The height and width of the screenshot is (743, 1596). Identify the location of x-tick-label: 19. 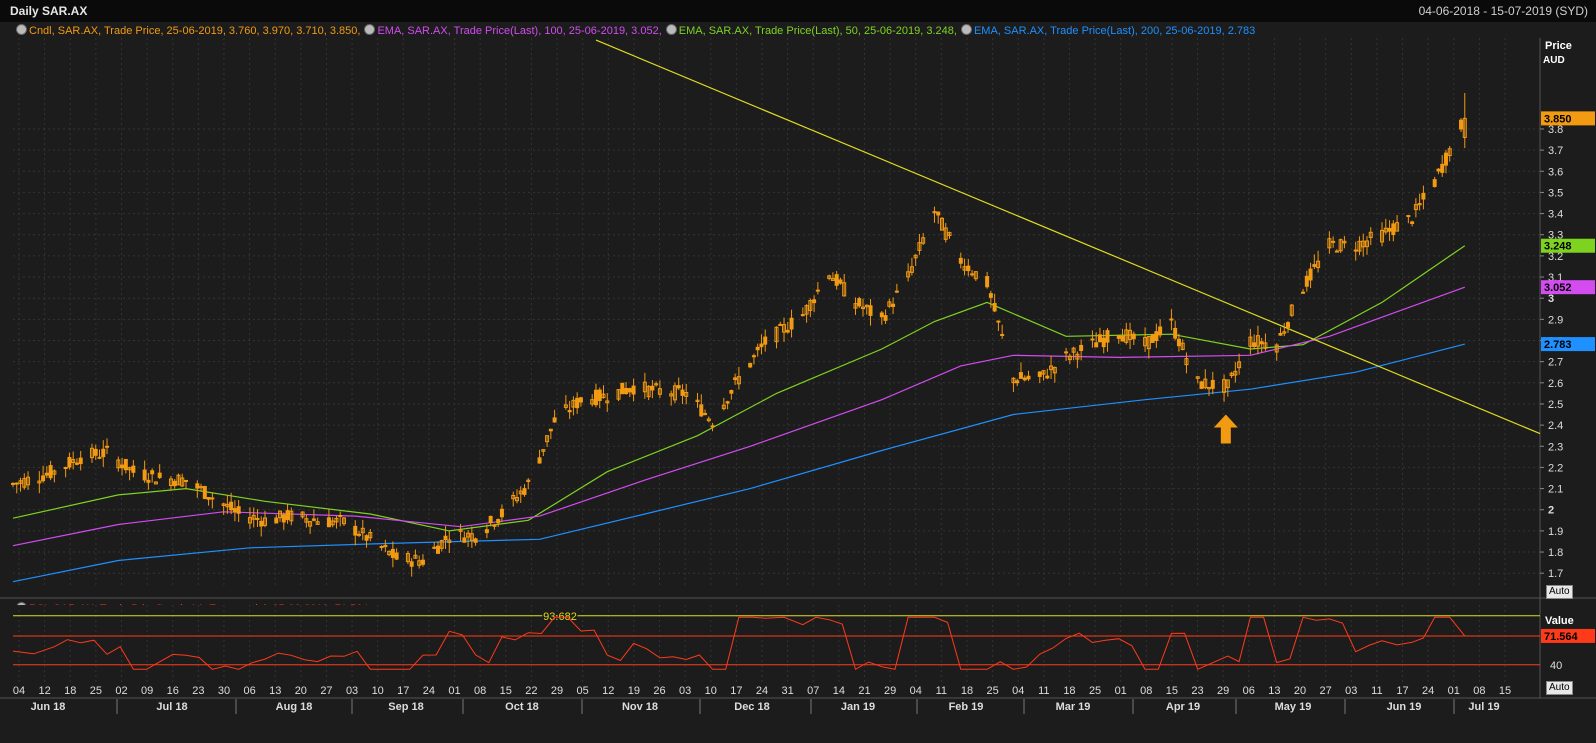
(634, 691).